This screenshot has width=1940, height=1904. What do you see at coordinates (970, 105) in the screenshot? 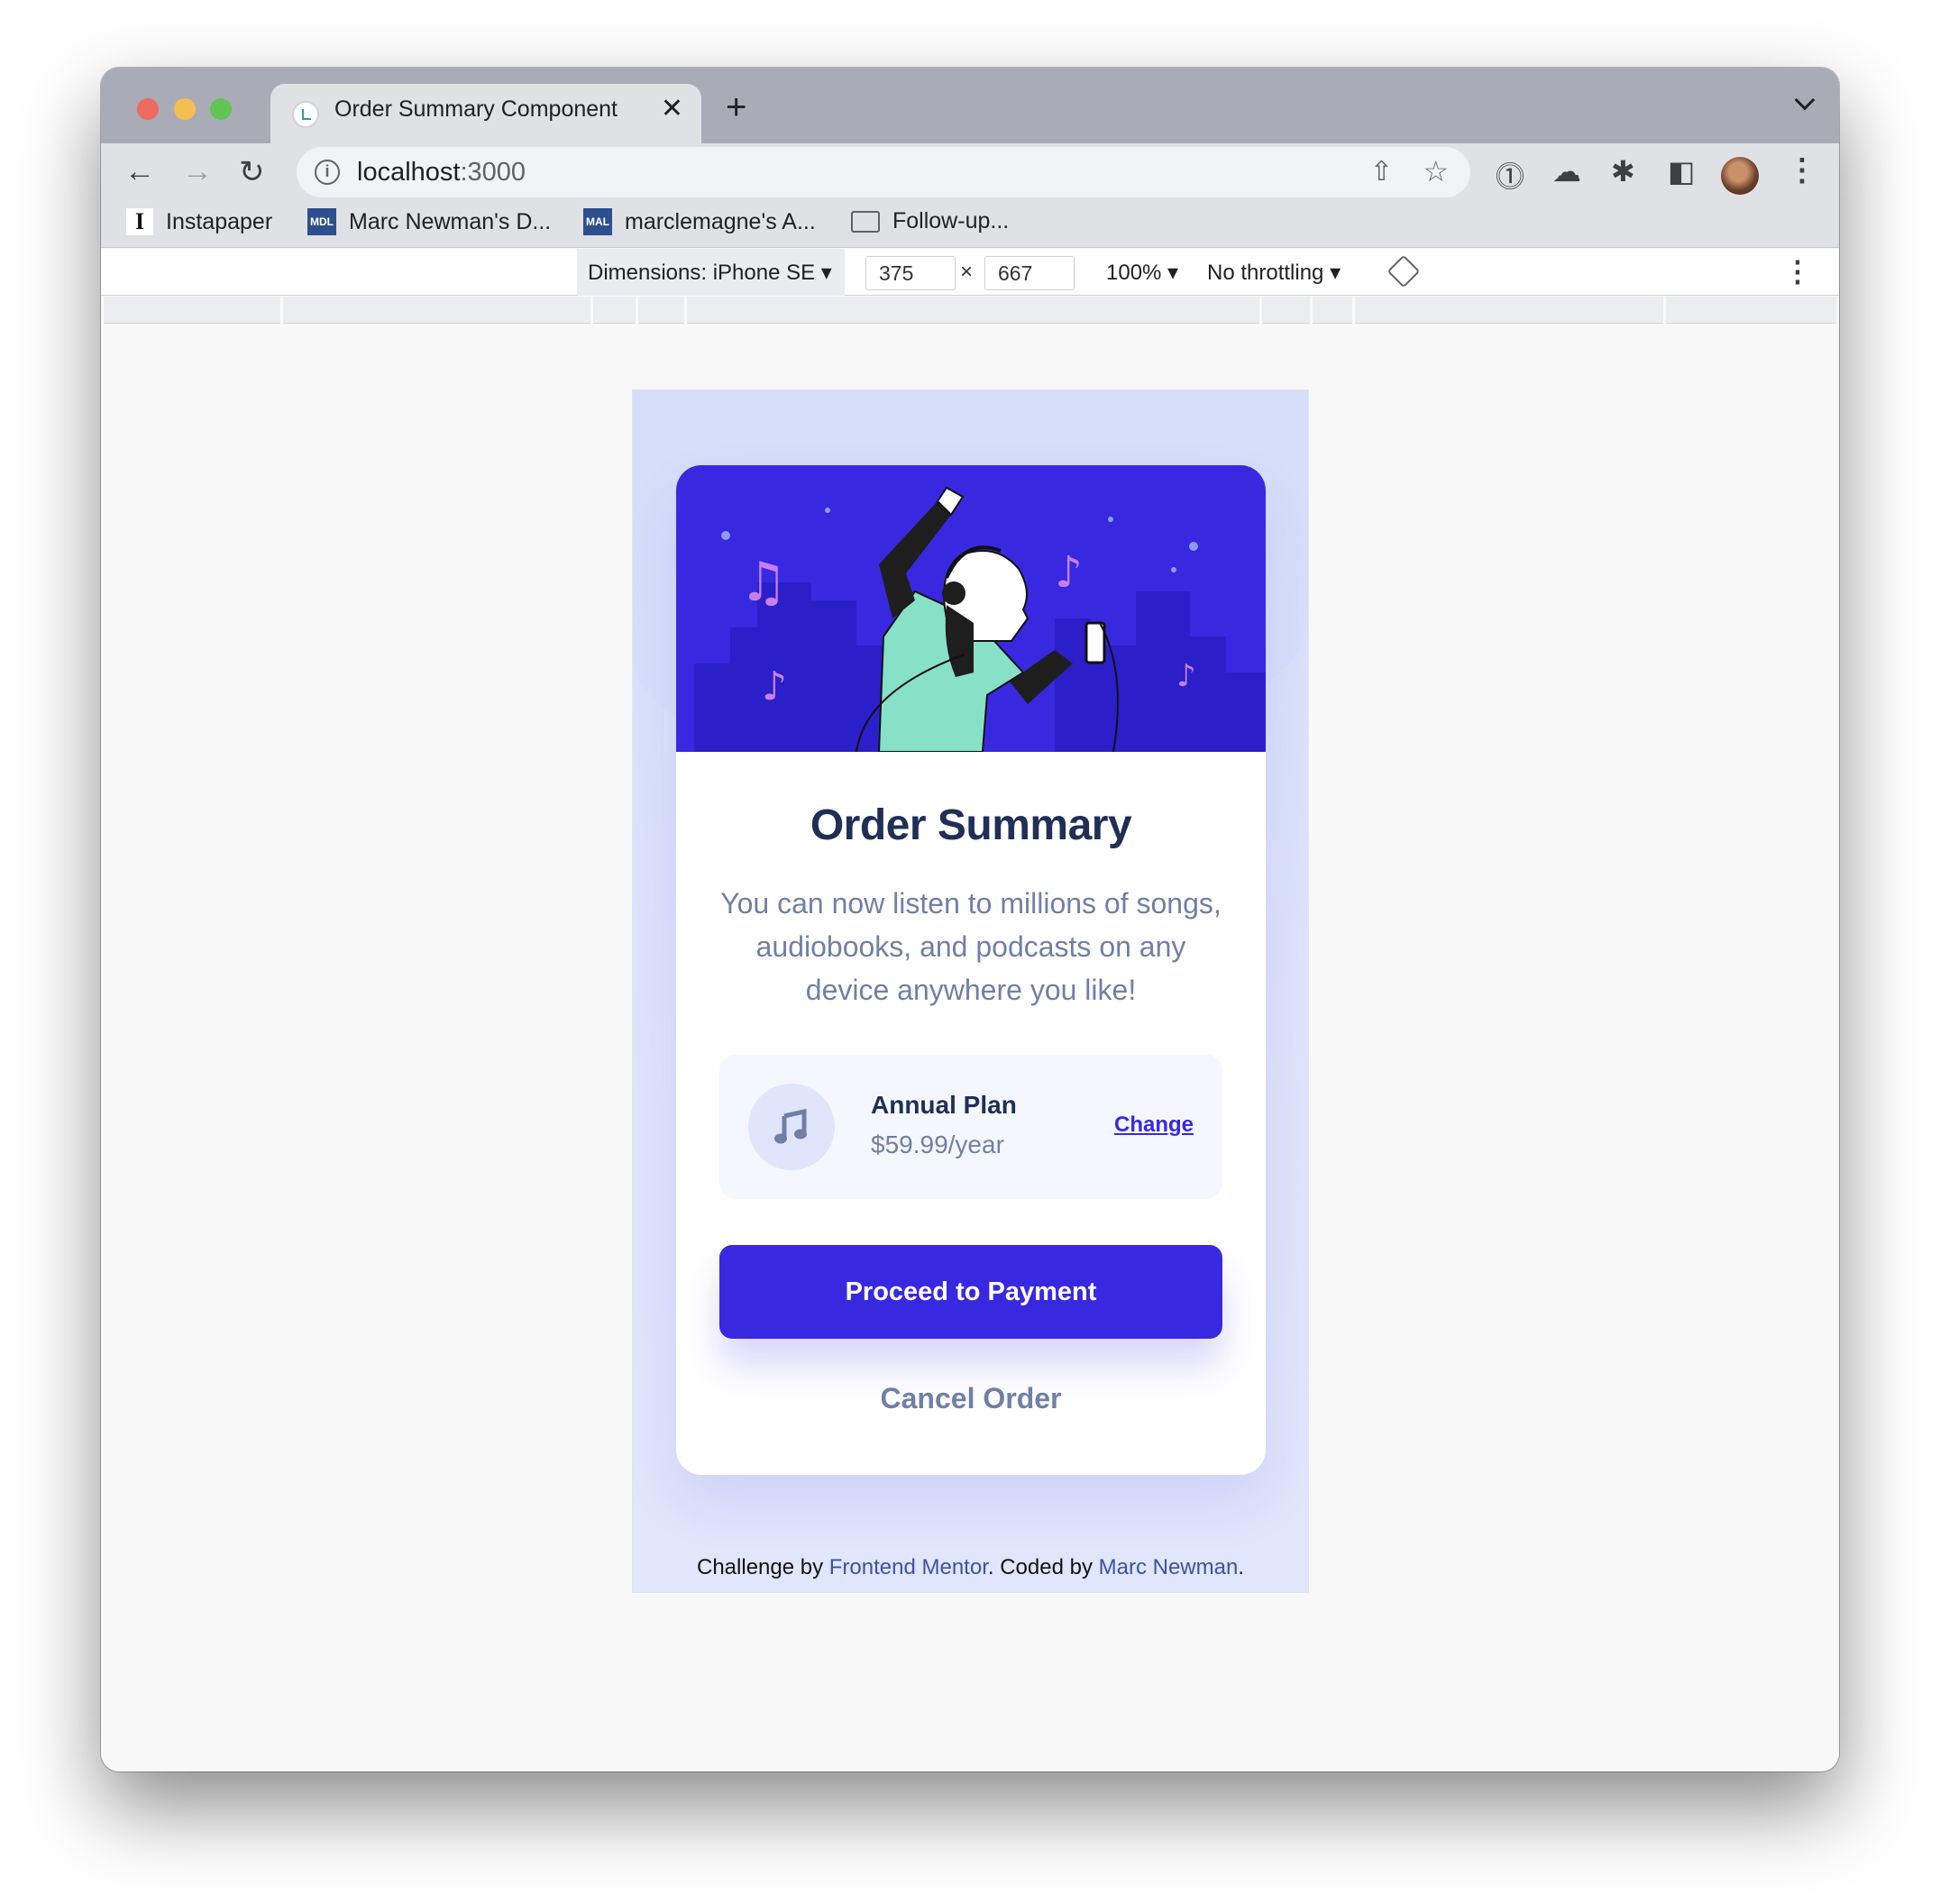
I see `tab-strip: Order Summary Component ✕ +` at bounding box center [970, 105].